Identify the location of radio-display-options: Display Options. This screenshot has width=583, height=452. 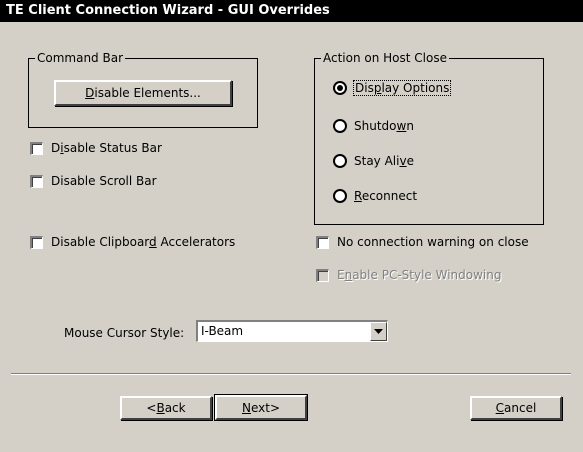
(392, 88).